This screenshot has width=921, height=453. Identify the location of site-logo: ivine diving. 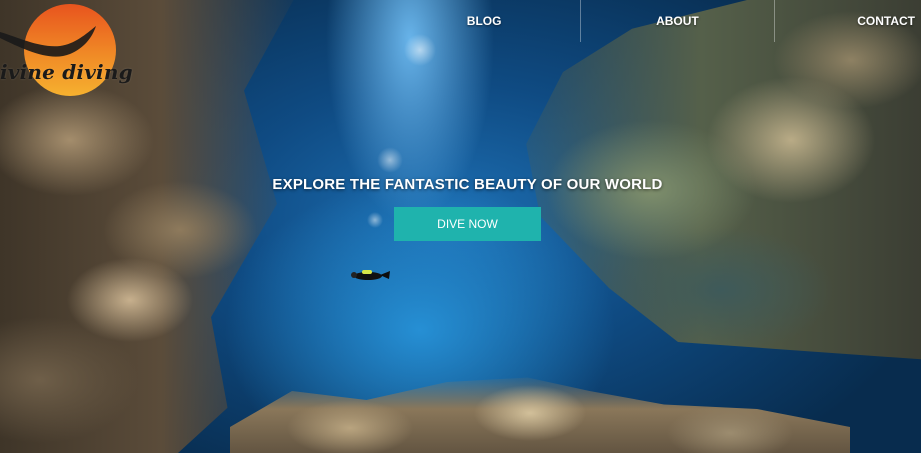
(75, 50).